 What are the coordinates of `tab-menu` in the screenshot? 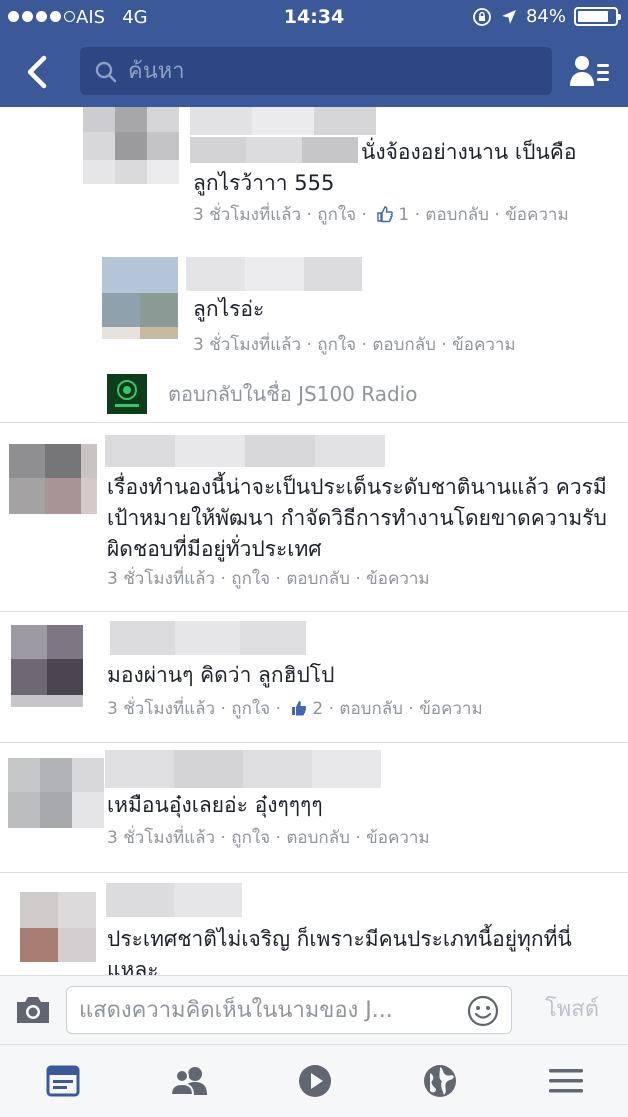 It's located at (565, 1081).